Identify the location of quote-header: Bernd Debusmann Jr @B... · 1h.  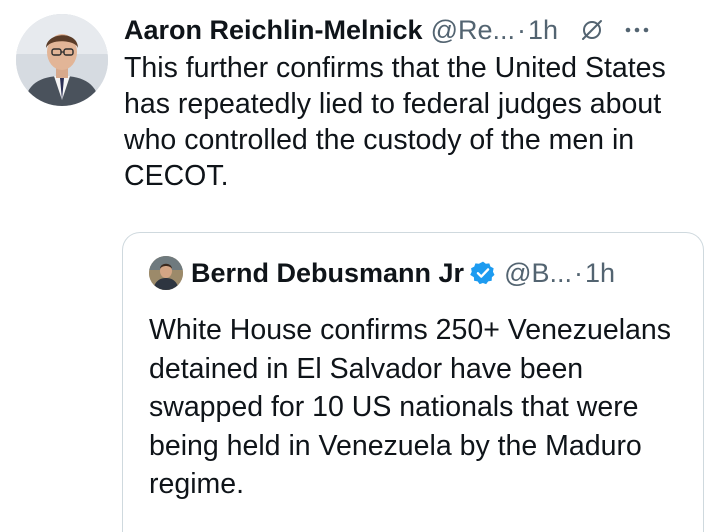
(420, 273).